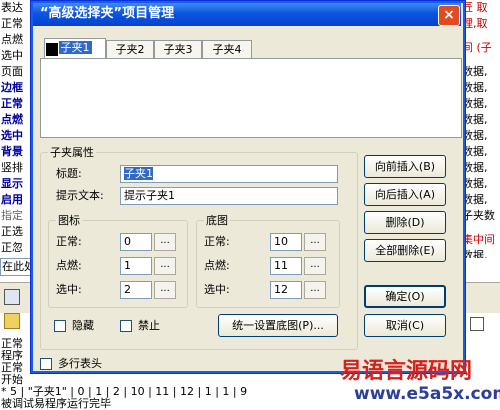 Image resolution: width=500 pixels, height=410 pixels. What do you see at coordinates (475, 7) in the screenshot?
I see `code-line: 匠 取` at bounding box center [475, 7].